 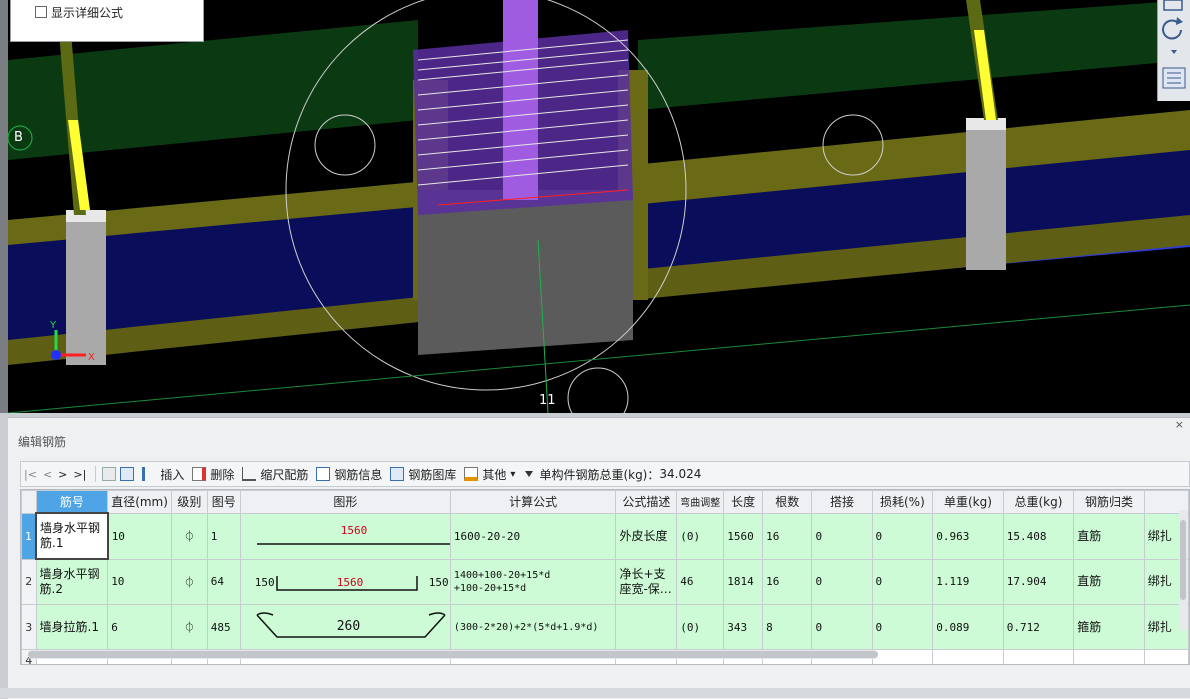 What do you see at coordinates (107, 21) in the screenshot?
I see `display-options: 显示详细公式` at bounding box center [107, 21].